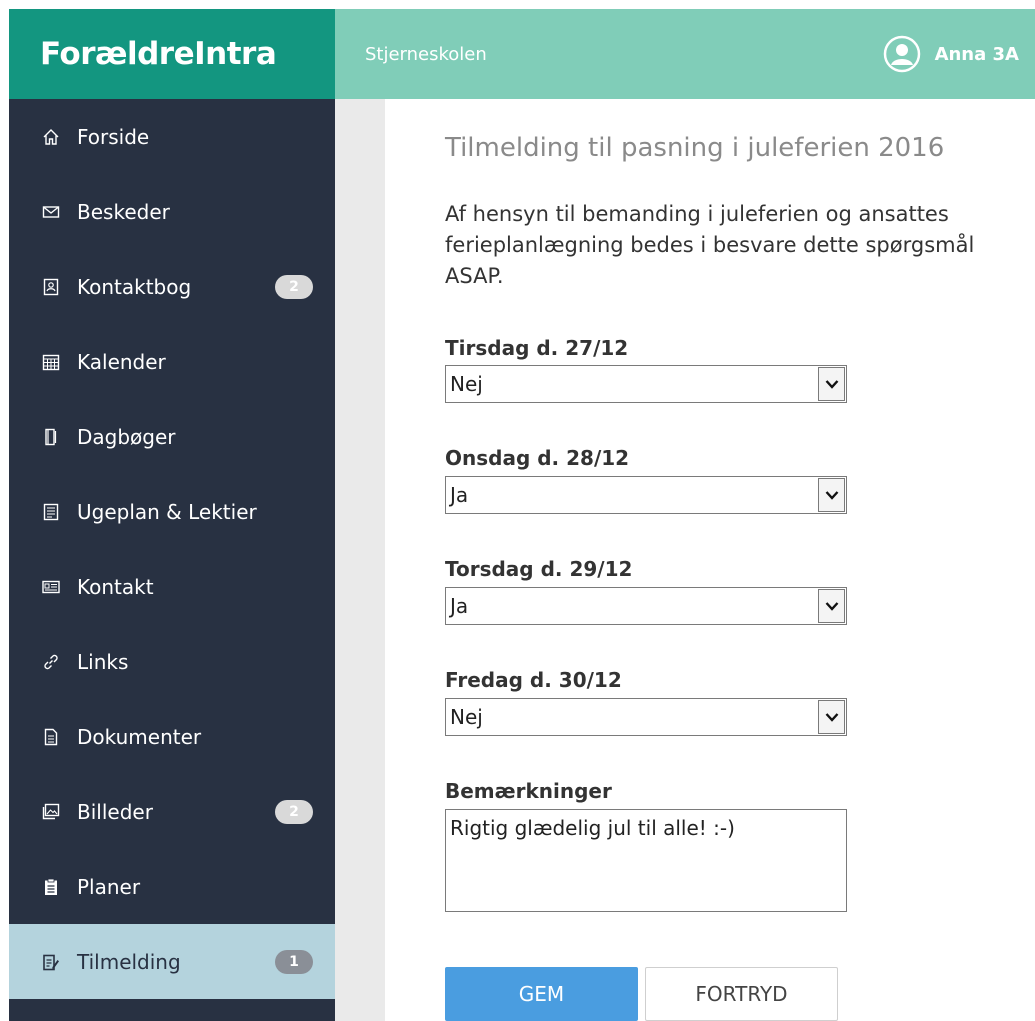  I want to click on field-label-torsdag: Torsdag d. 29/12, so click(539, 569).